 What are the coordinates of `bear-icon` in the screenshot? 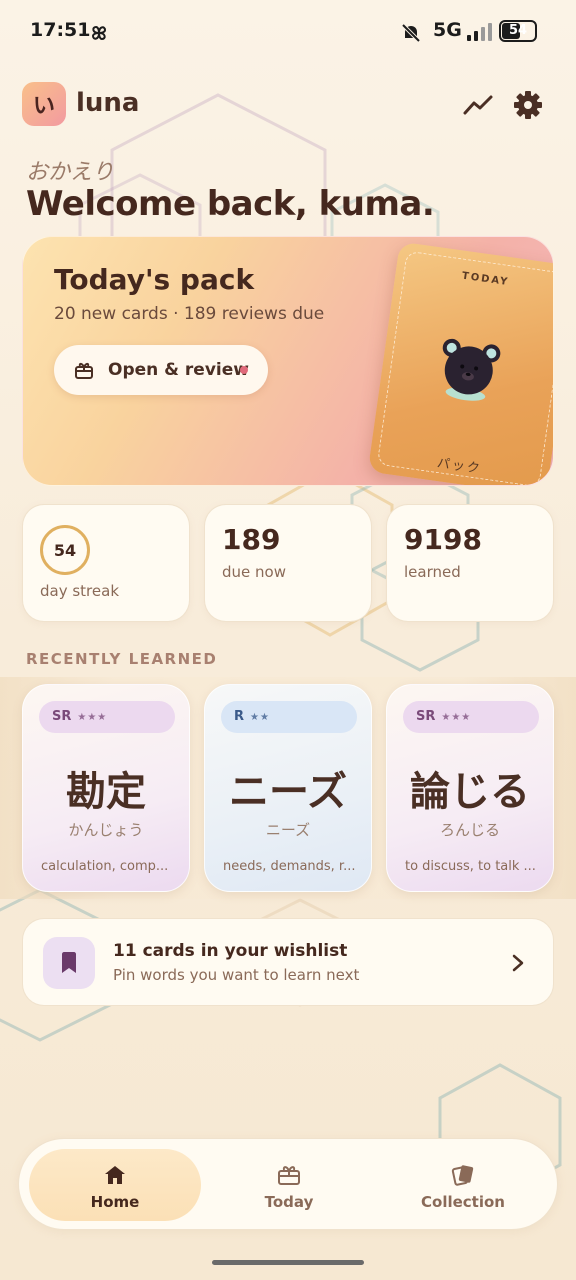 It's located at (471, 369).